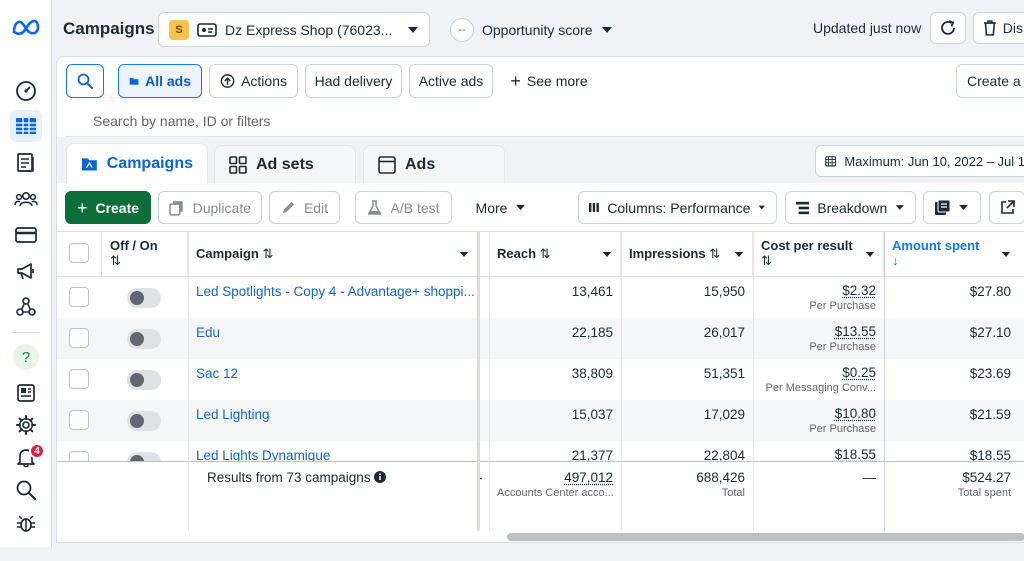 Image resolution: width=1024 pixels, height=561 pixels. Describe the element at coordinates (592, 414) in the screenshot. I see `reach-cell: 15,037` at that location.